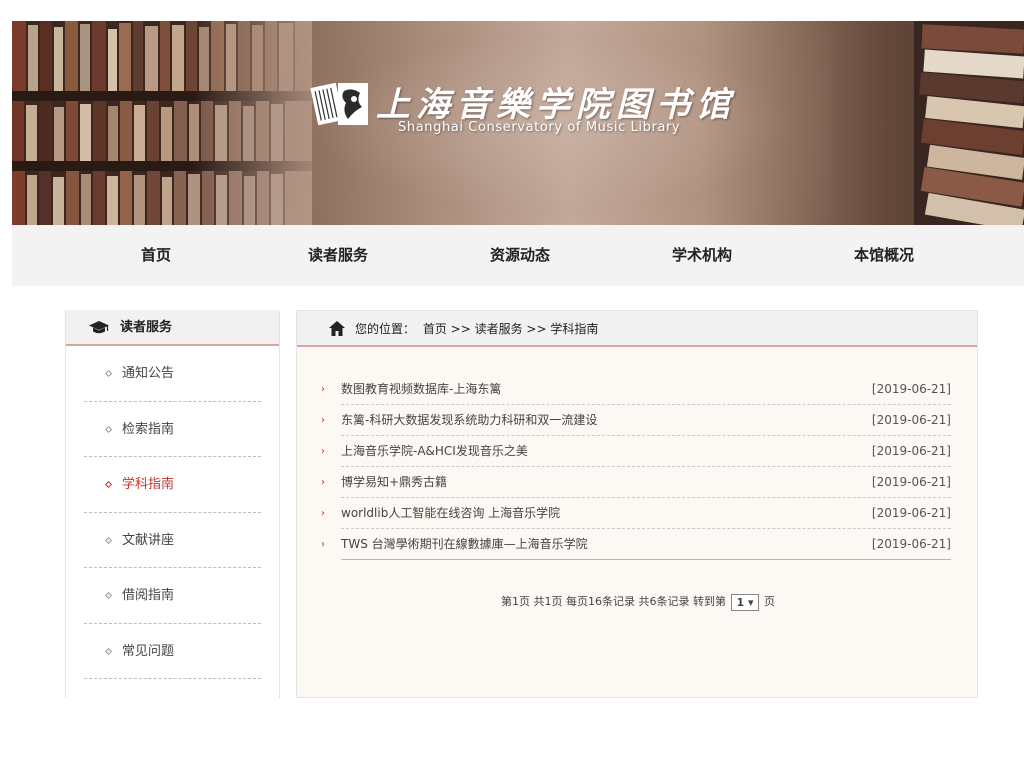 Image resolution: width=1024 pixels, height=768 pixels. Describe the element at coordinates (769, 601) in the screenshot. I see `pagination-suffix: 页` at that location.